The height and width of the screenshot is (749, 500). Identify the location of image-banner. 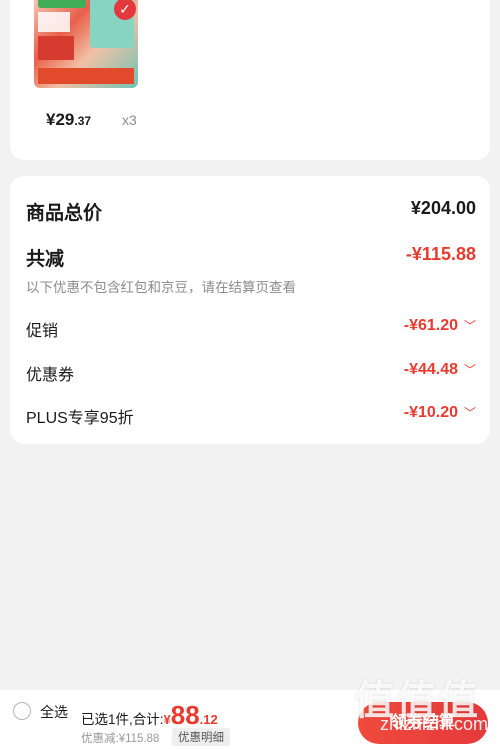
(62, 4).